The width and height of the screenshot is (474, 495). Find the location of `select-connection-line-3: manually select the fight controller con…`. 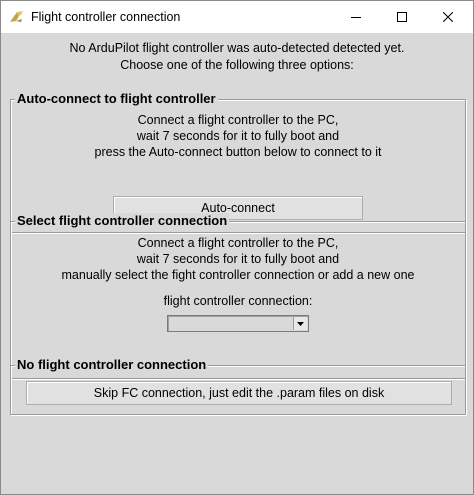

select-connection-line-3: manually select the fight controller con… is located at coordinates (238, 275).